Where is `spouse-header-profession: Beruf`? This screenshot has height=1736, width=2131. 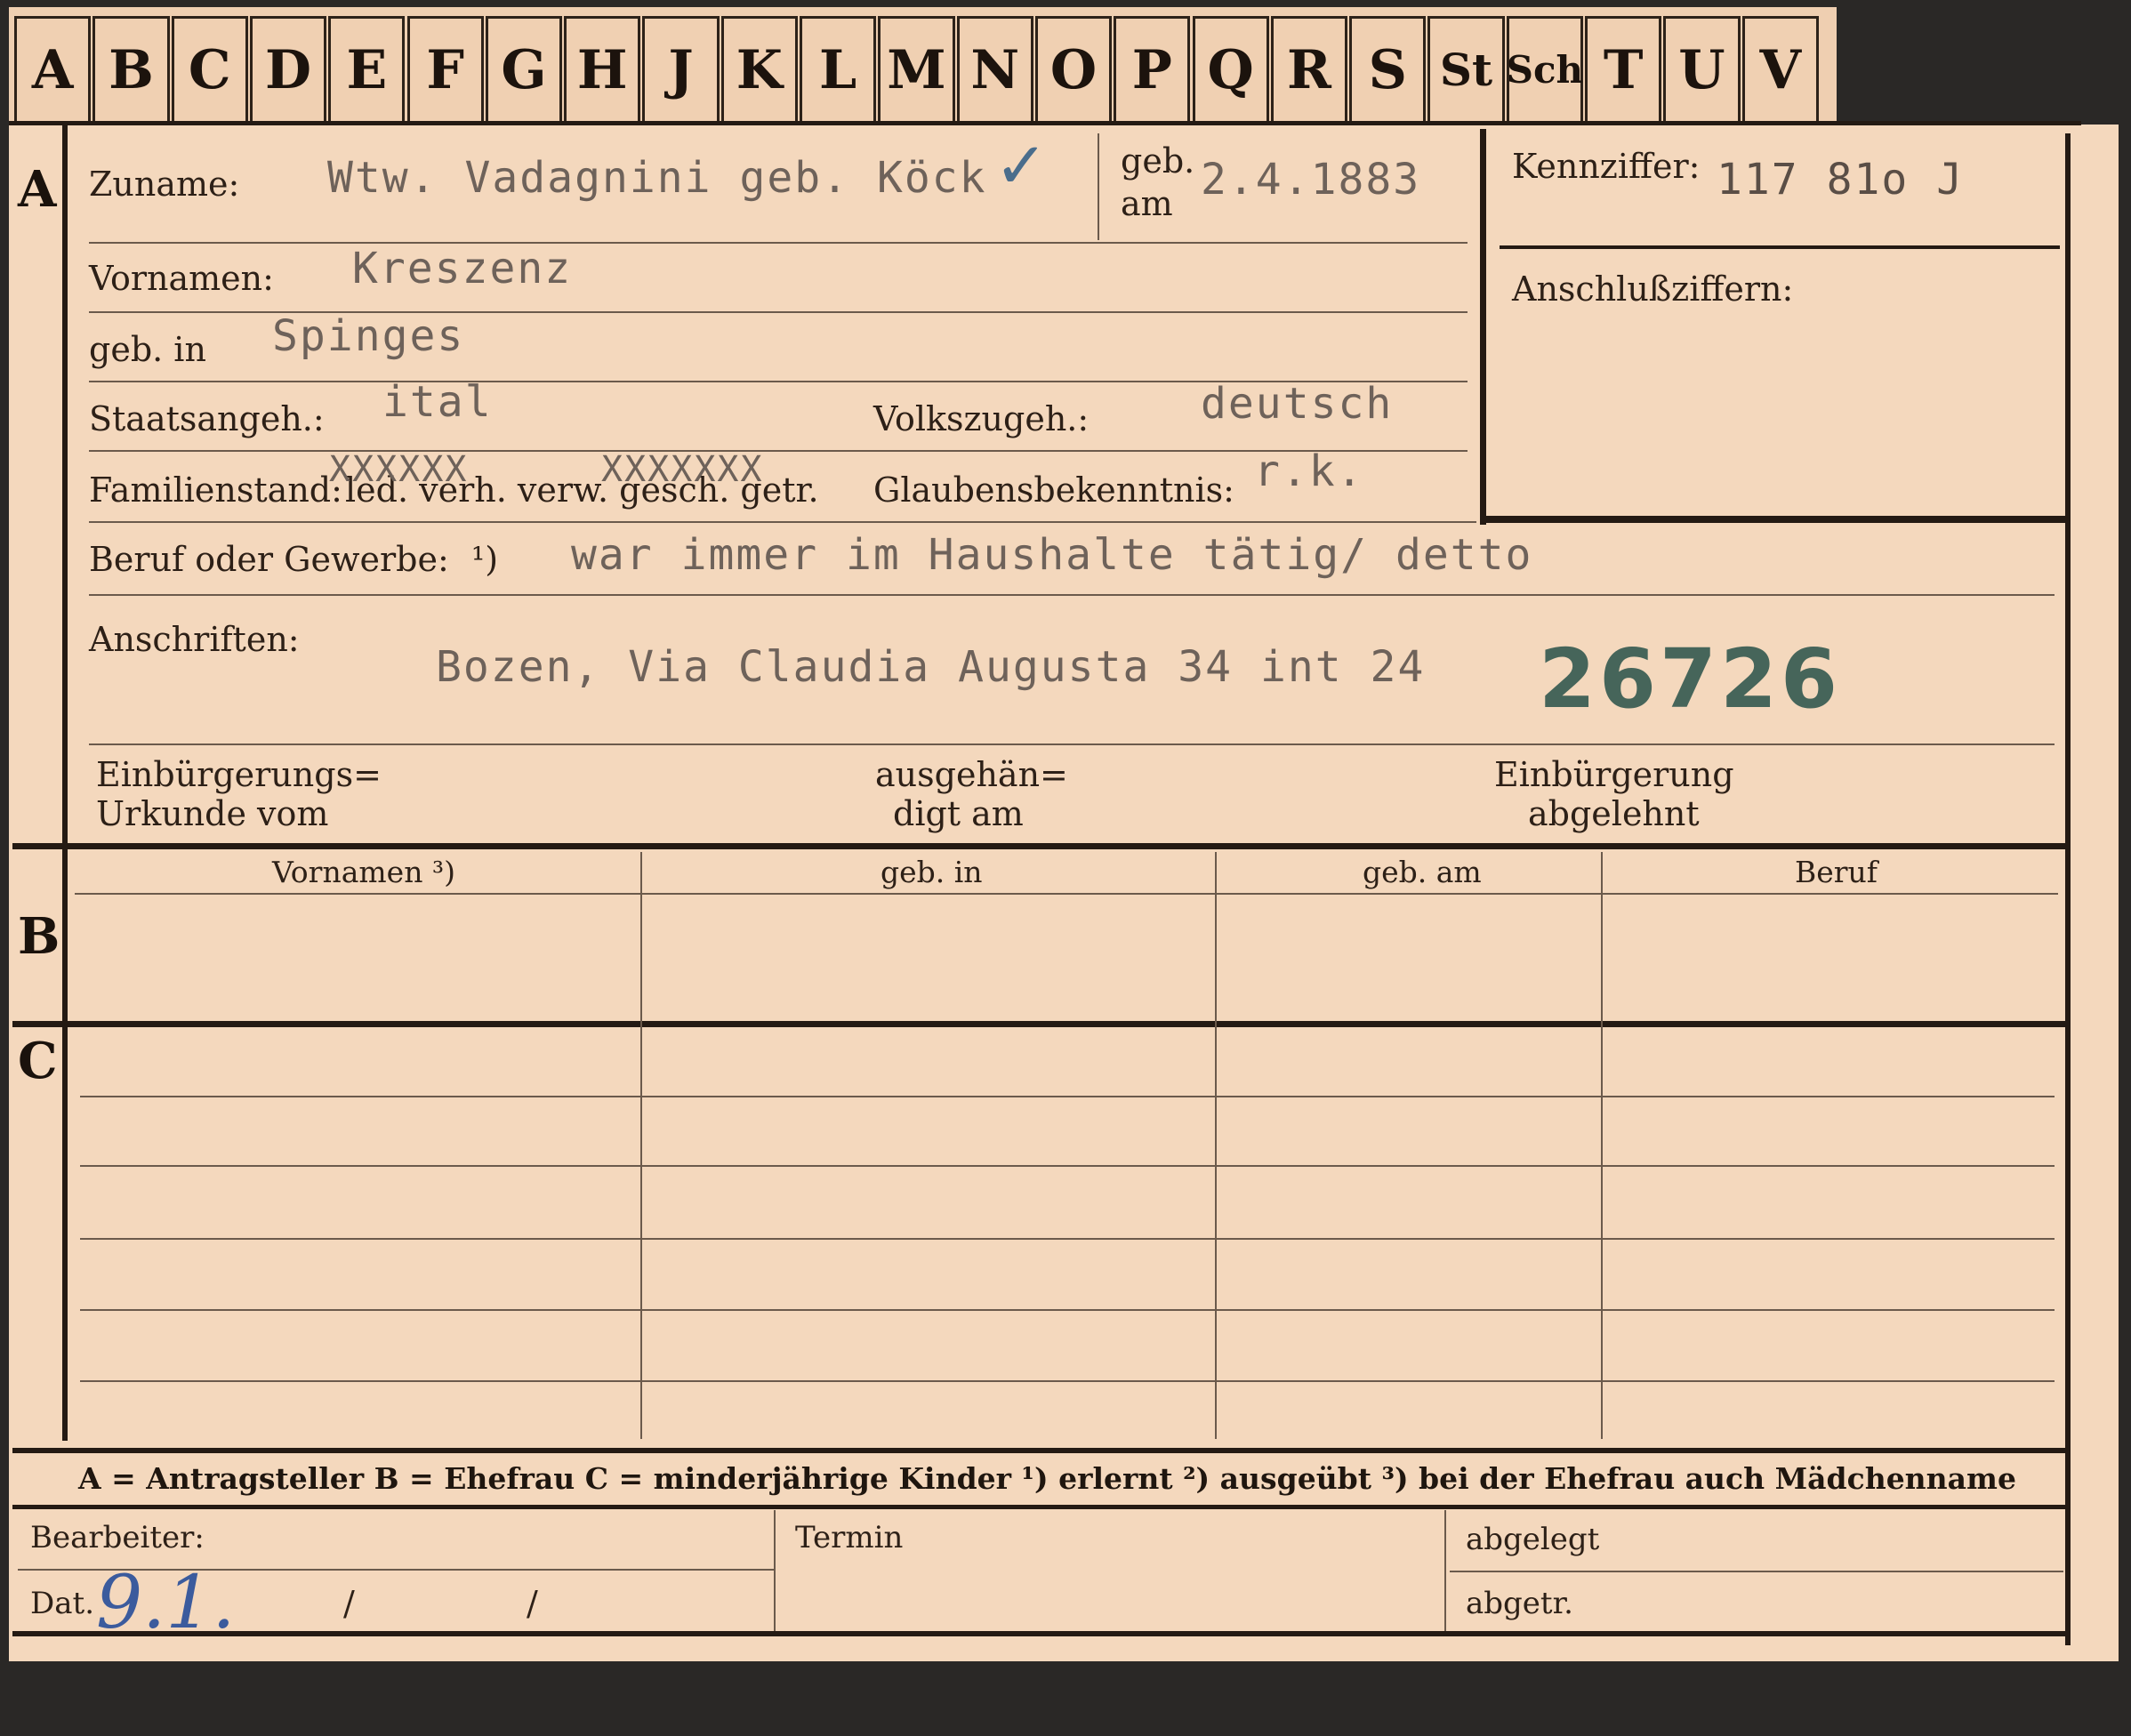 spouse-header-profession: Beruf is located at coordinates (1837, 872).